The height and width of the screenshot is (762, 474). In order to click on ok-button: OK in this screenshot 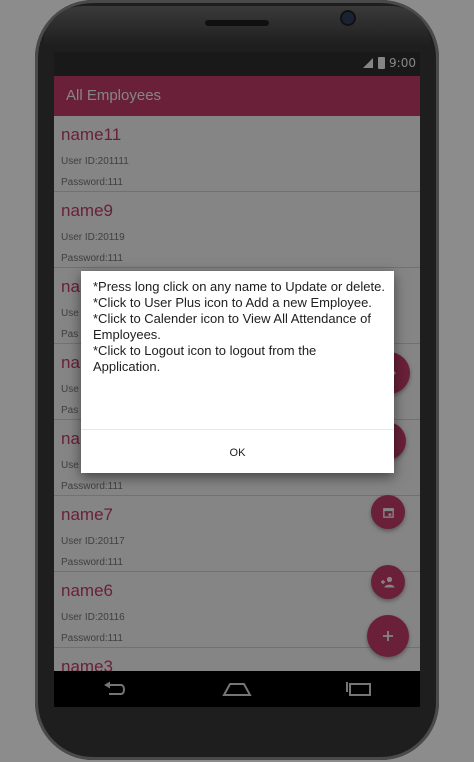, I will do `click(237, 453)`.